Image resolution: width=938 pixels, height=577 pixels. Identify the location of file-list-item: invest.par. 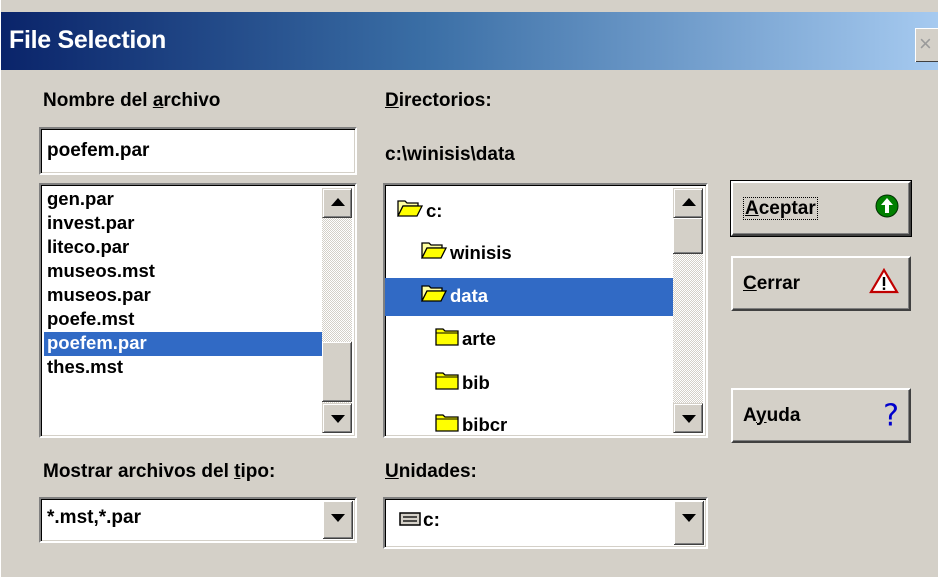
(184, 224).